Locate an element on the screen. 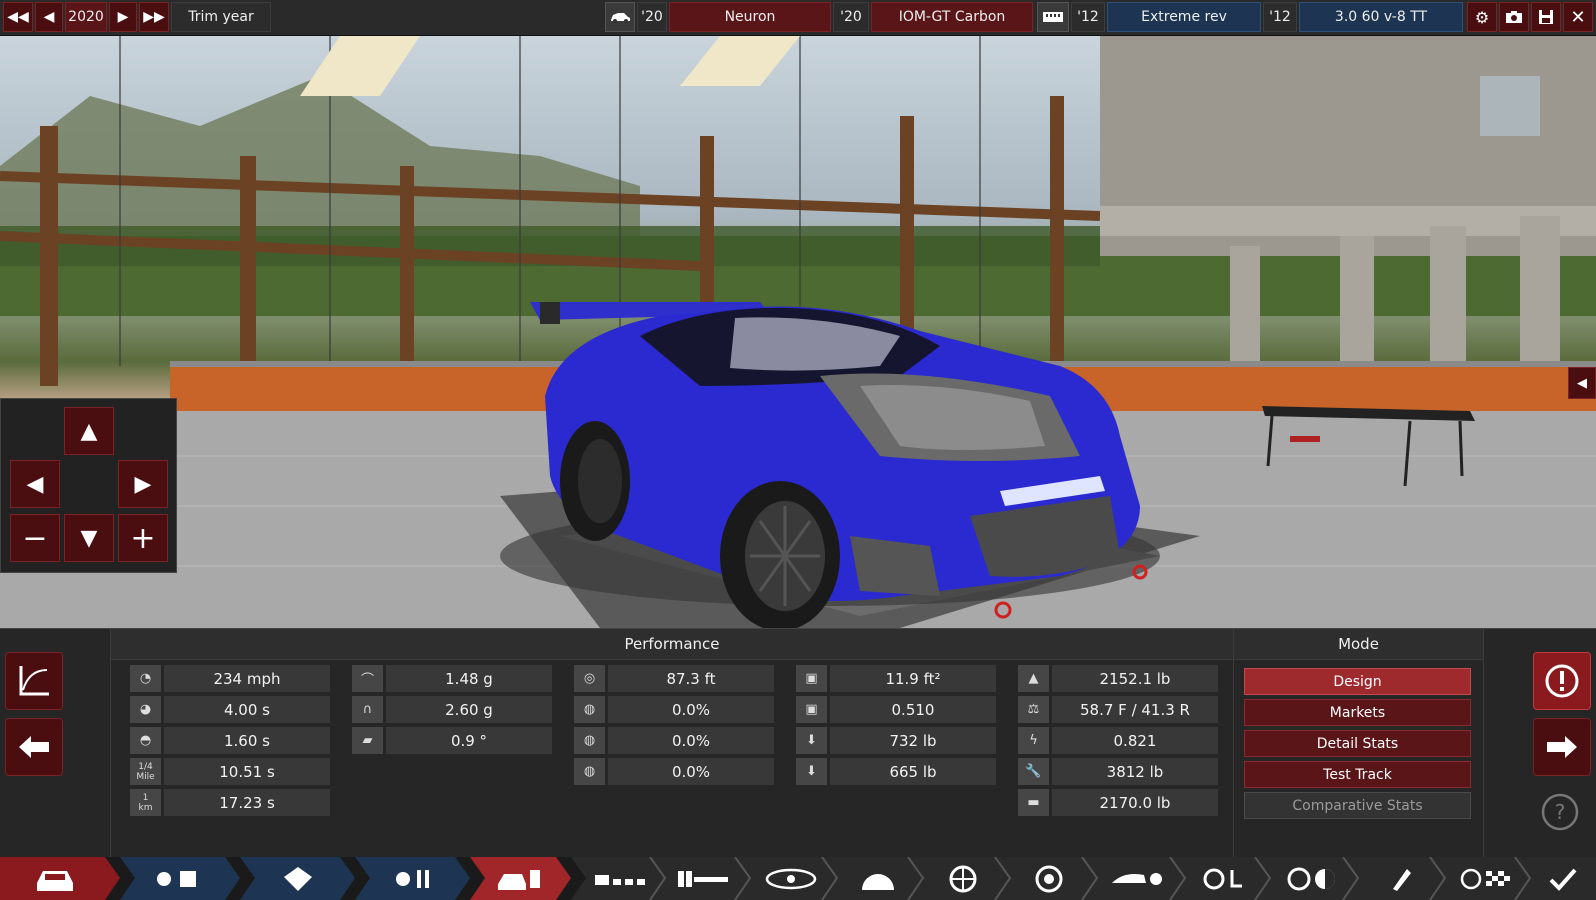 This screenshot has height=900, width=1596. mode-comparative-stats-button: Comparative Stats is located at coordinates (1357, 805).